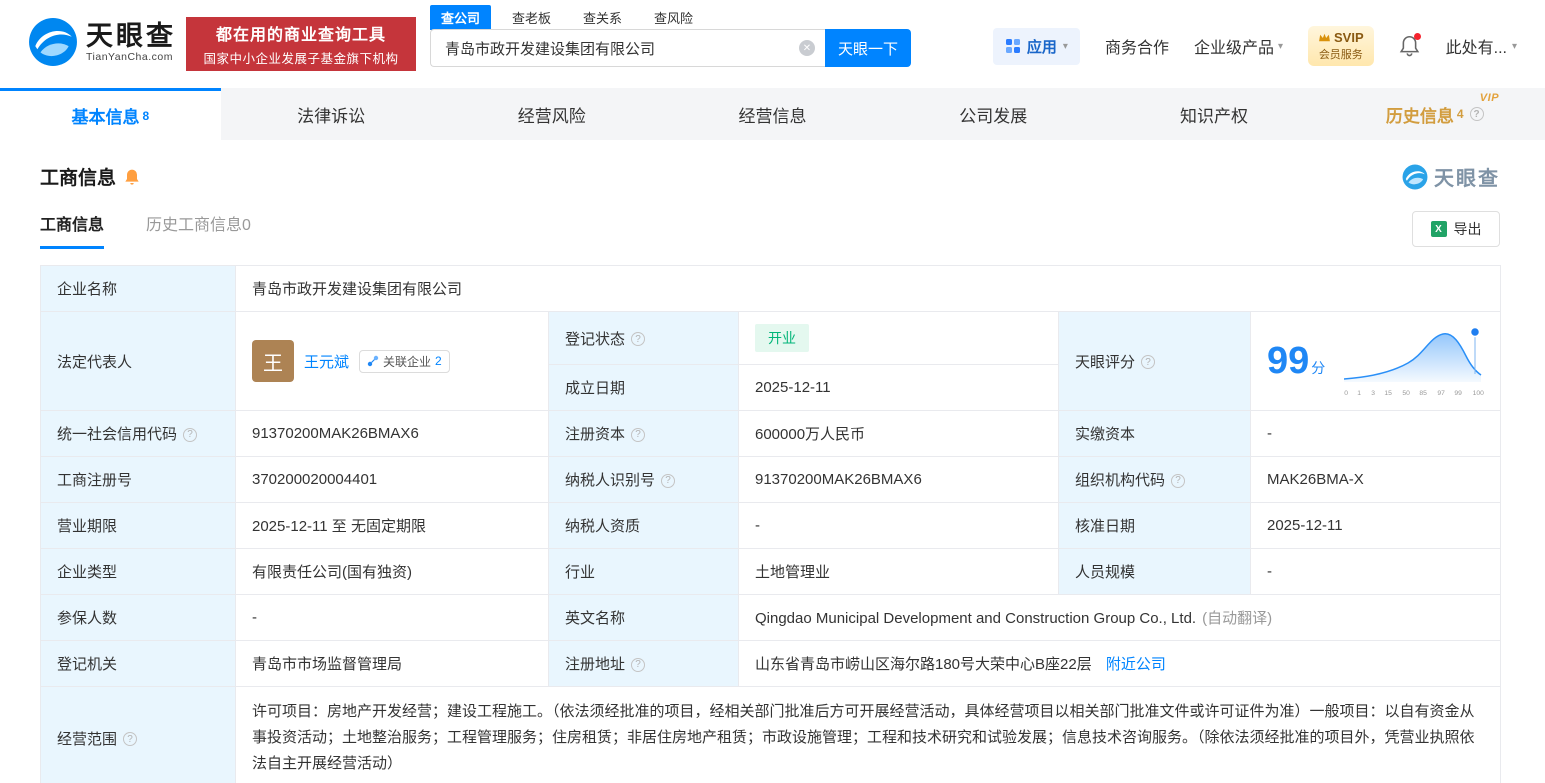 This screenshot has width=1545, height=783. I want to click on value-reg-capital: 600000万人民币, so click(898, 433).